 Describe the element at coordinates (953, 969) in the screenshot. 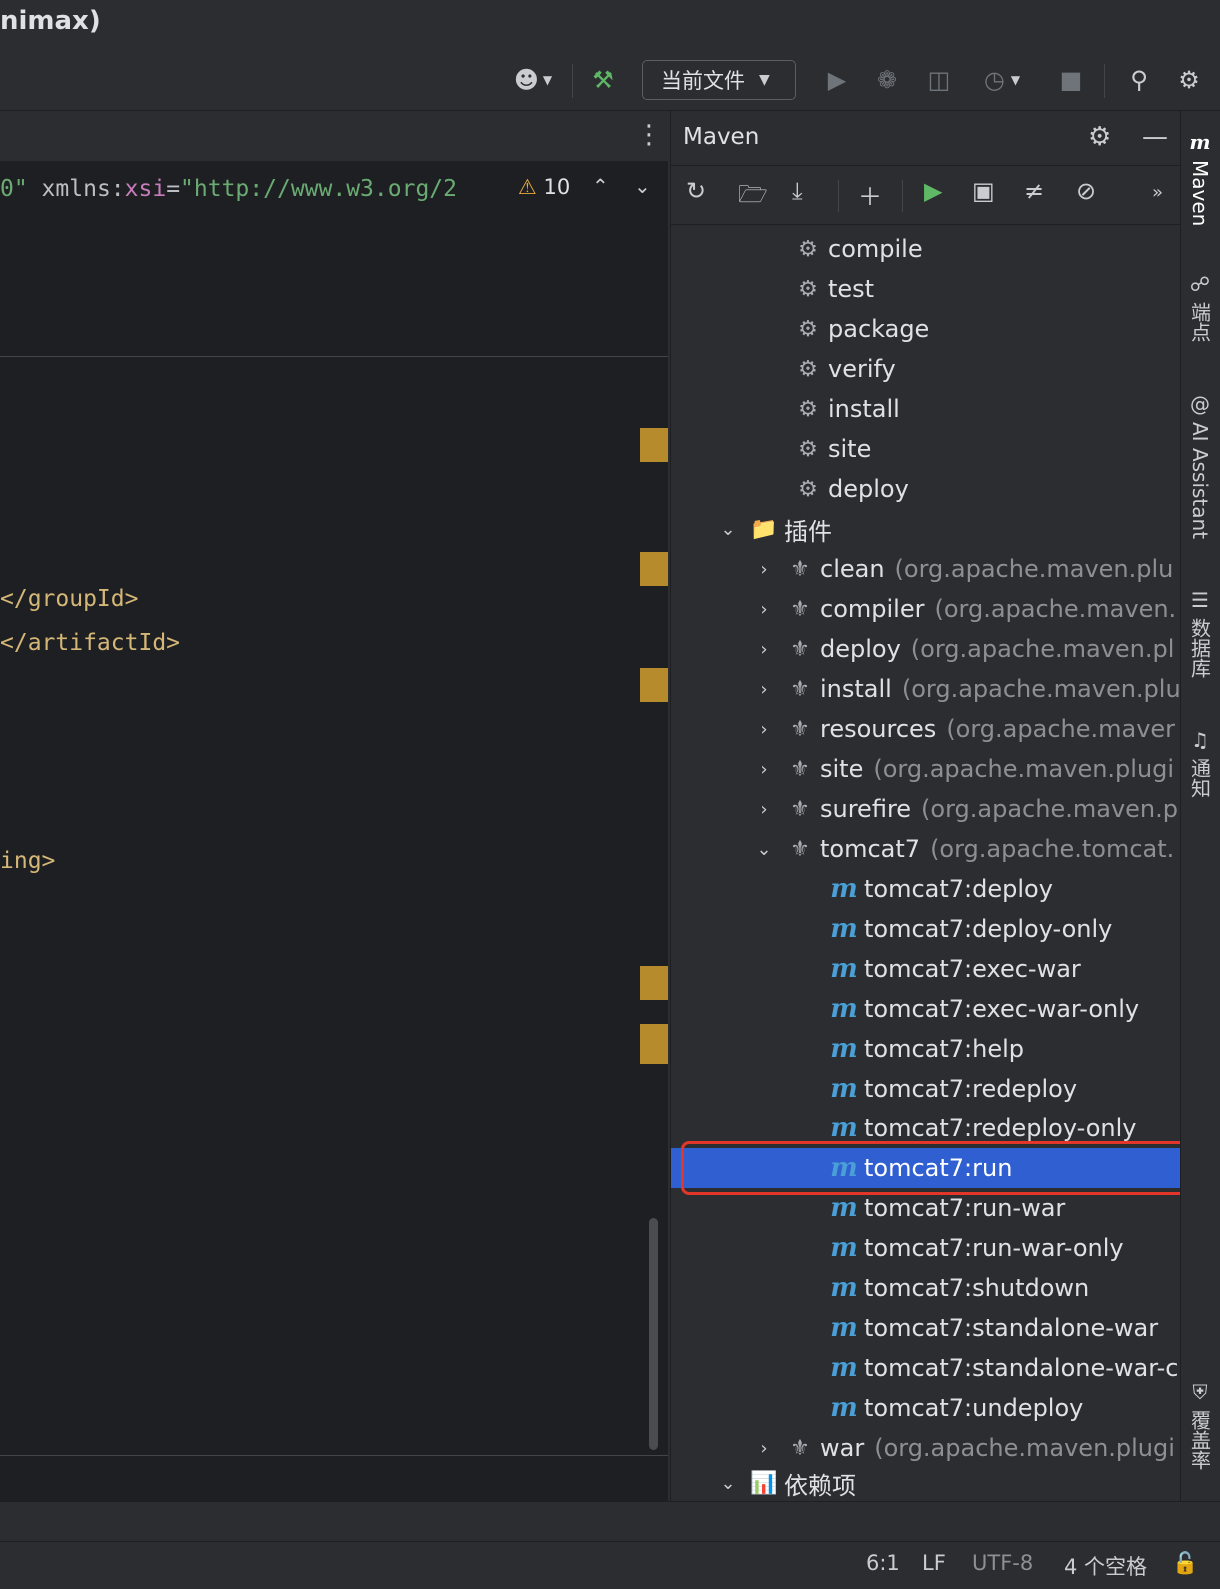

I see `goal-item: m tomcat7:exec-war` at that location.